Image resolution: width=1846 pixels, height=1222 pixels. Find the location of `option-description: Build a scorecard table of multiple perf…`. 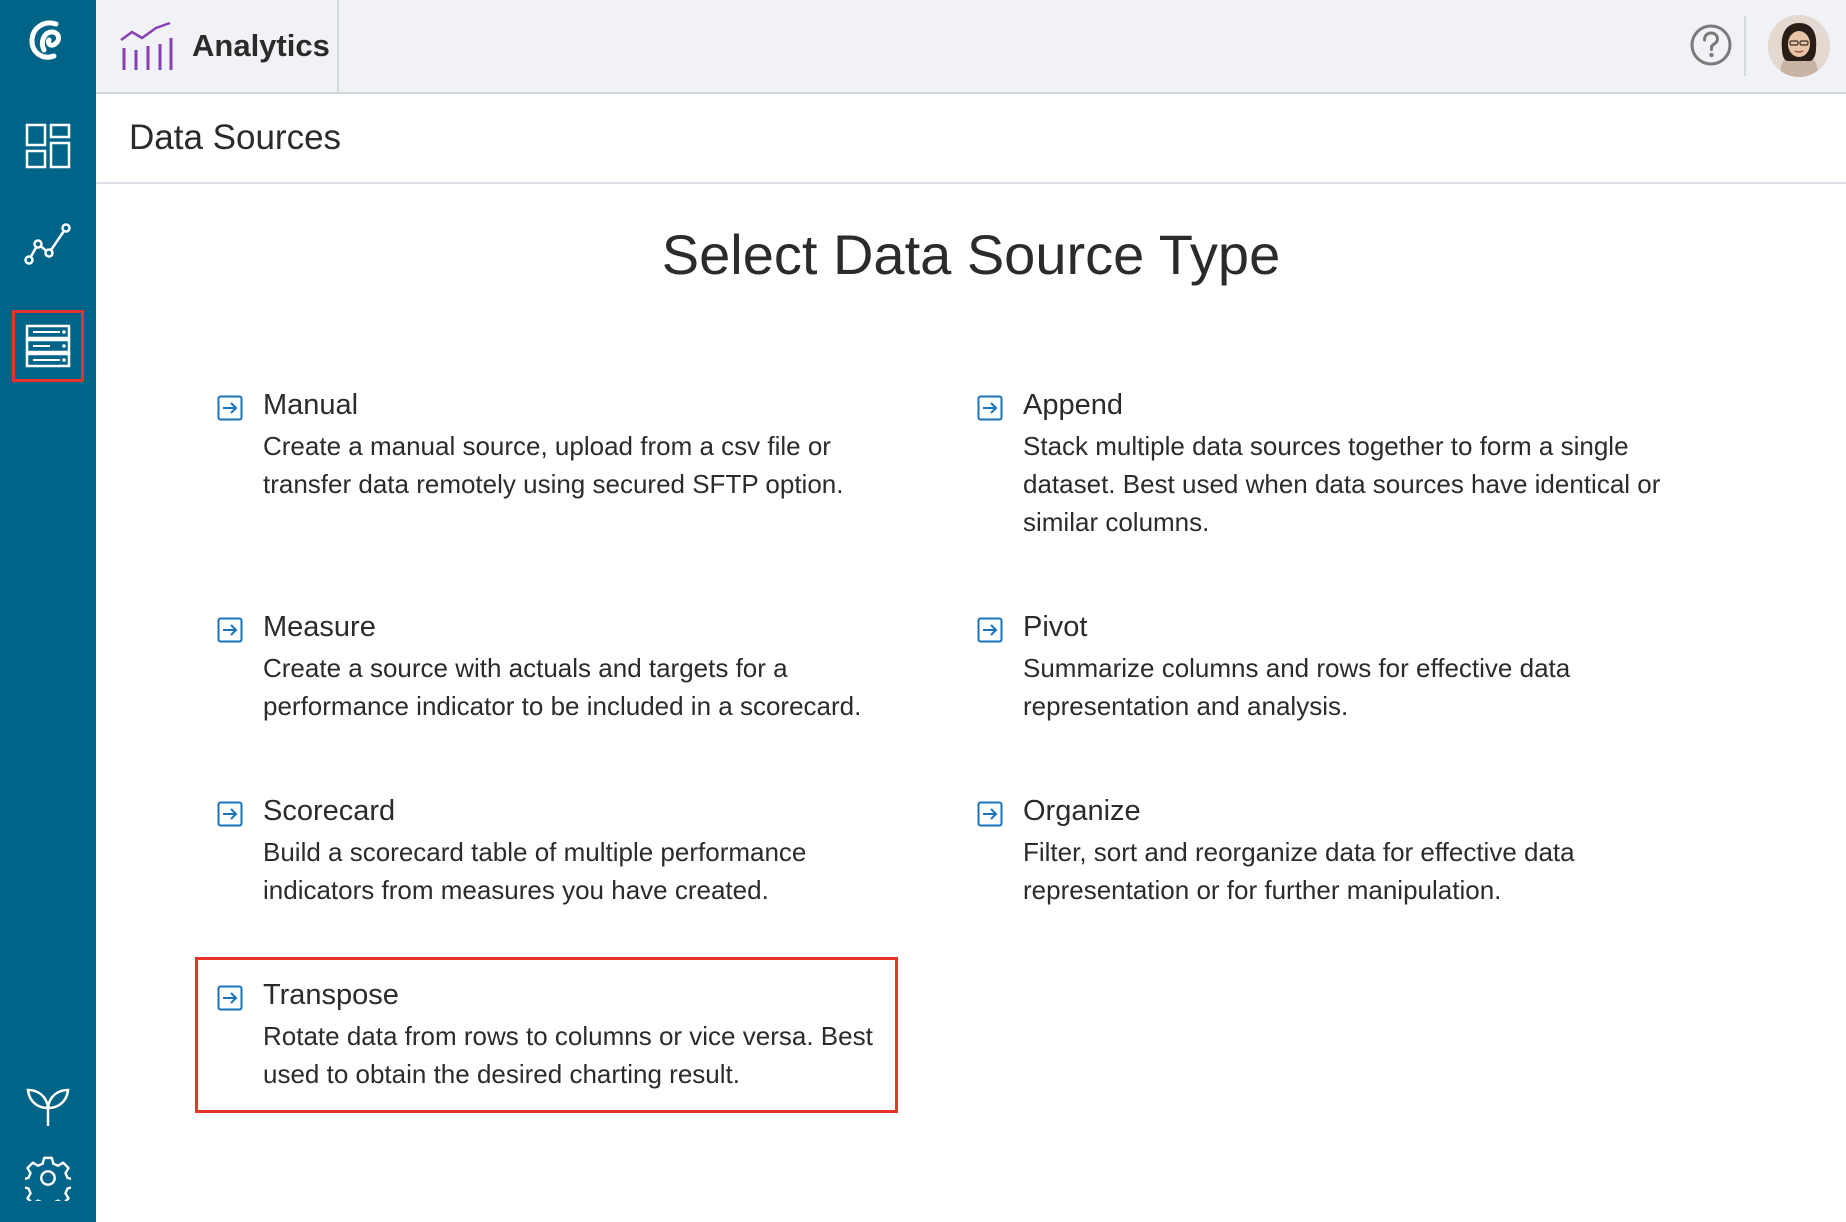

option-description: Build a scorecard table of multiple perf… is located at coordinates (535, 871).